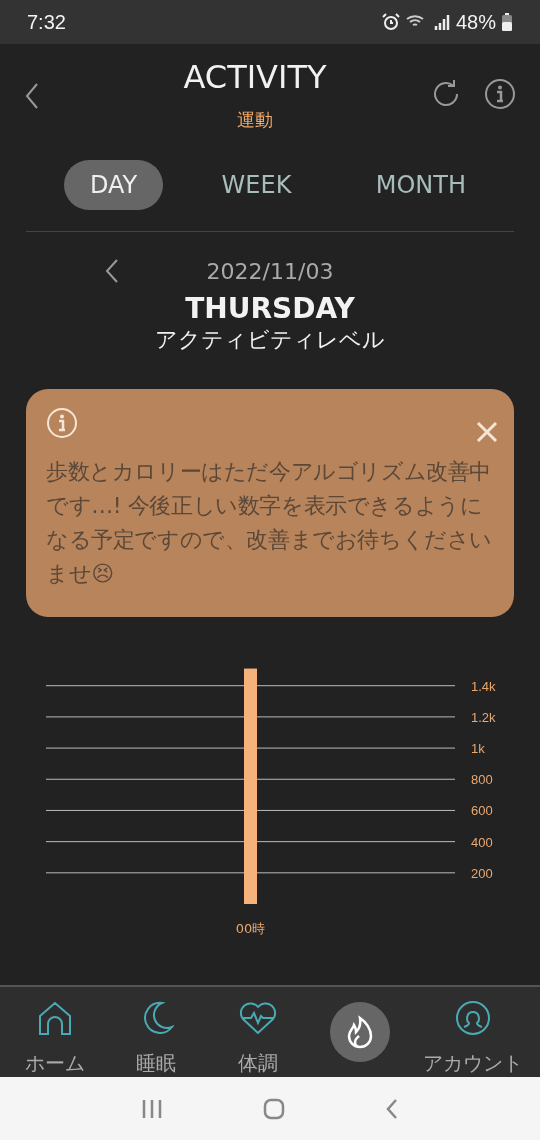 The image size is (540, 1140). Describe the element at coordinates (392, 1108) in the screenshot. I see `system-back-button` at that location.